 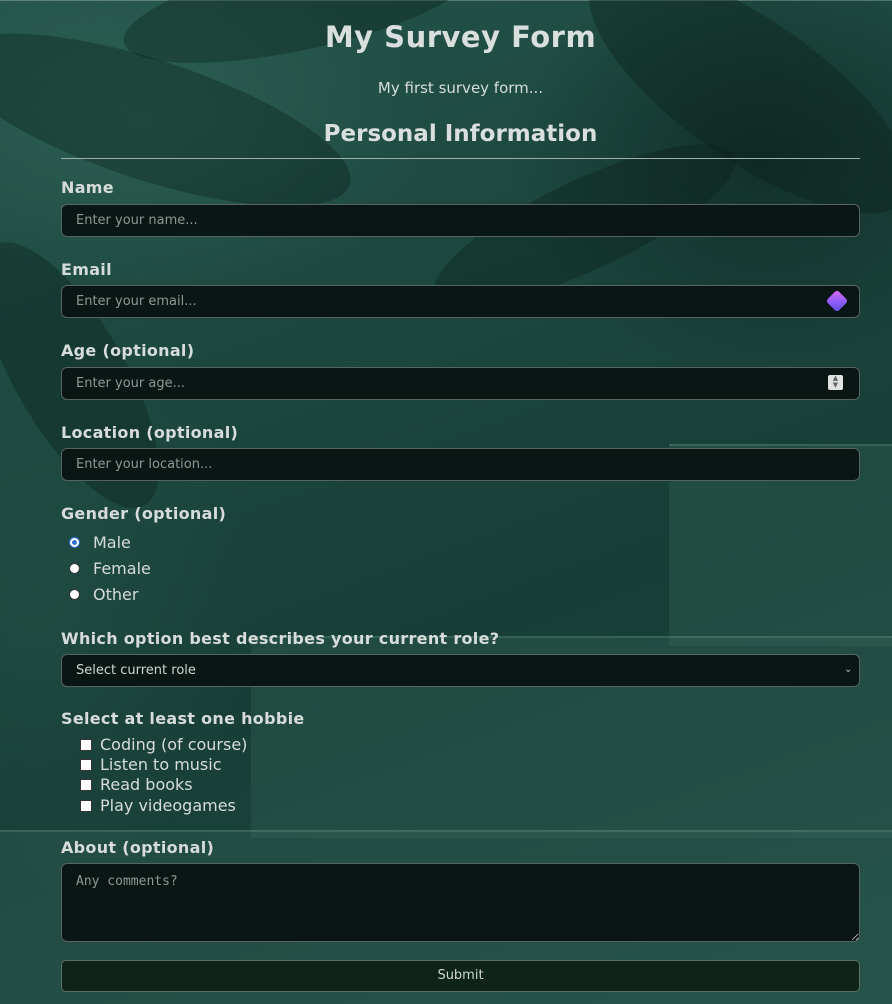 I want to click on hobby-option-coding: Coding (of course), so click(x=163, y=744).